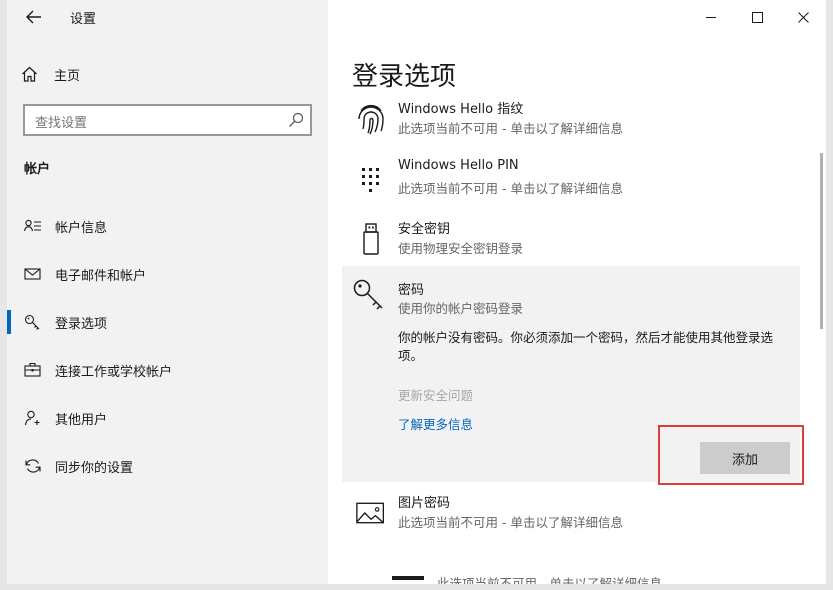  I want to click on option-name: Windows Hello PIN, so click(458, 165).